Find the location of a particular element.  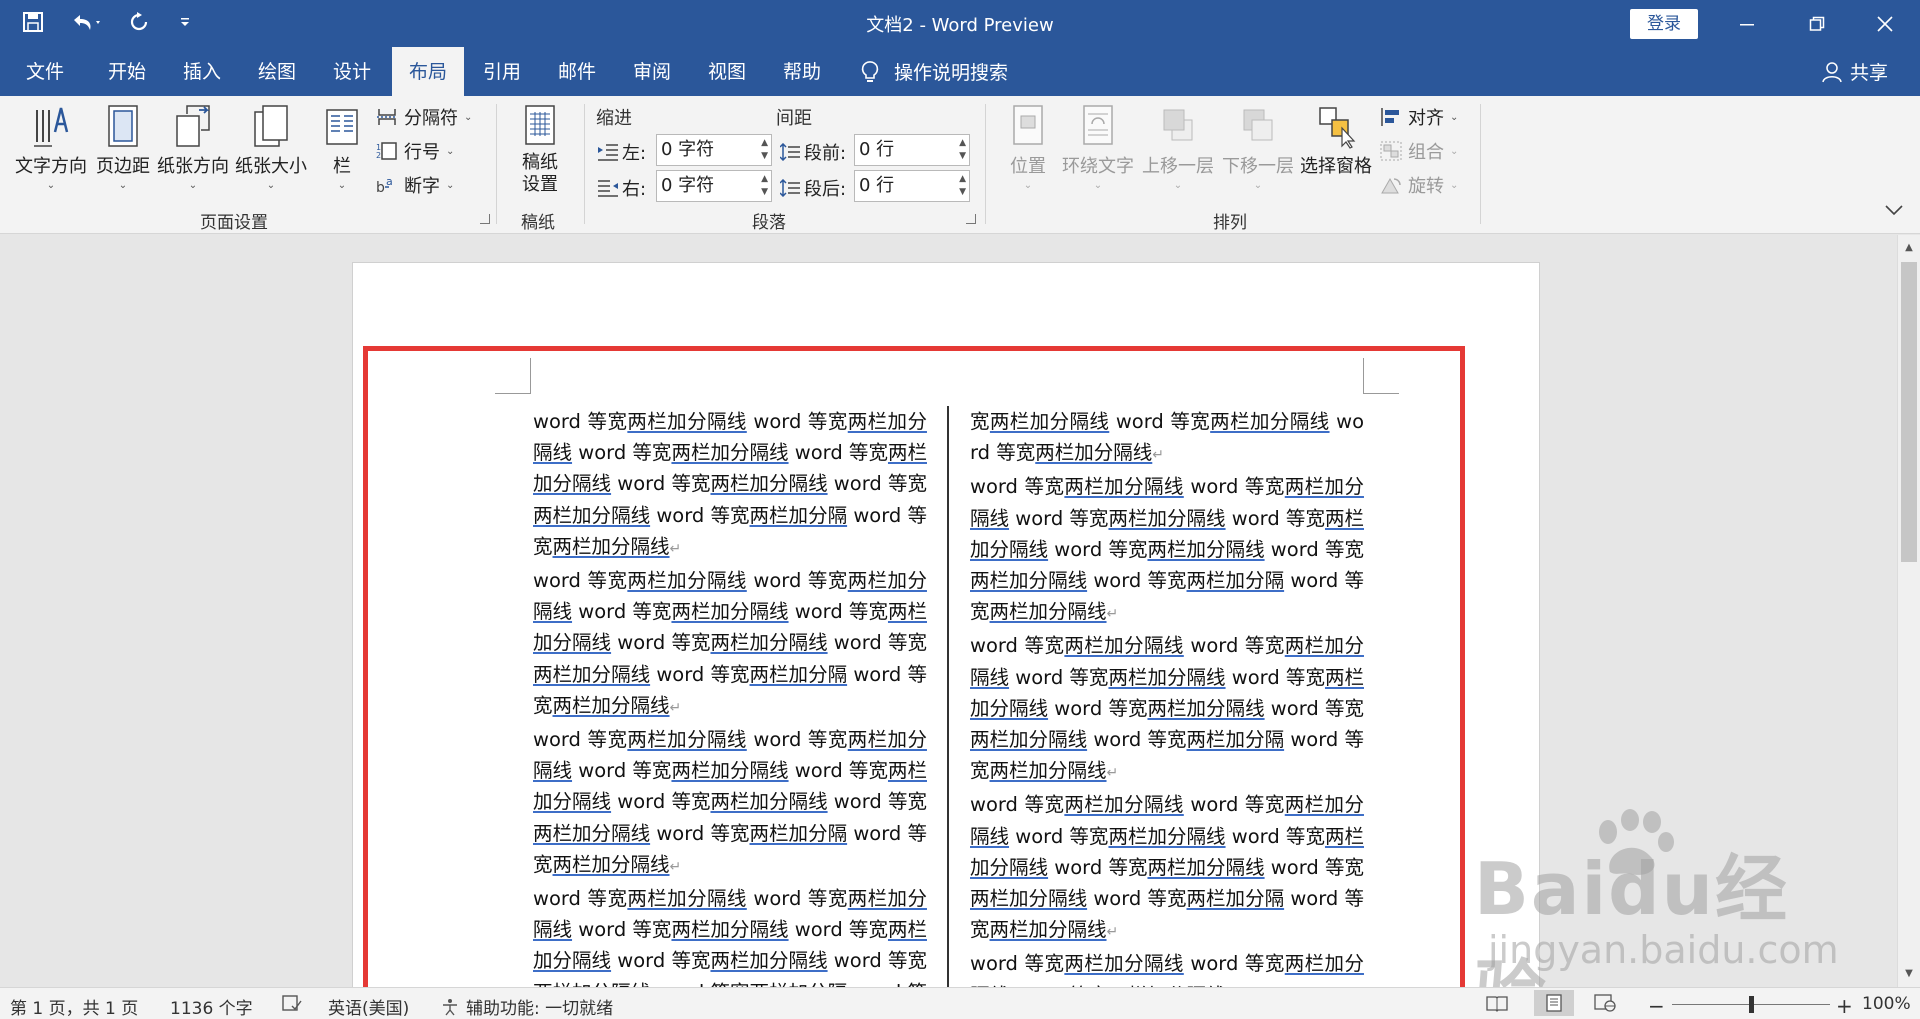

tab-review: 审阅 is located at coordinates (652, 71).